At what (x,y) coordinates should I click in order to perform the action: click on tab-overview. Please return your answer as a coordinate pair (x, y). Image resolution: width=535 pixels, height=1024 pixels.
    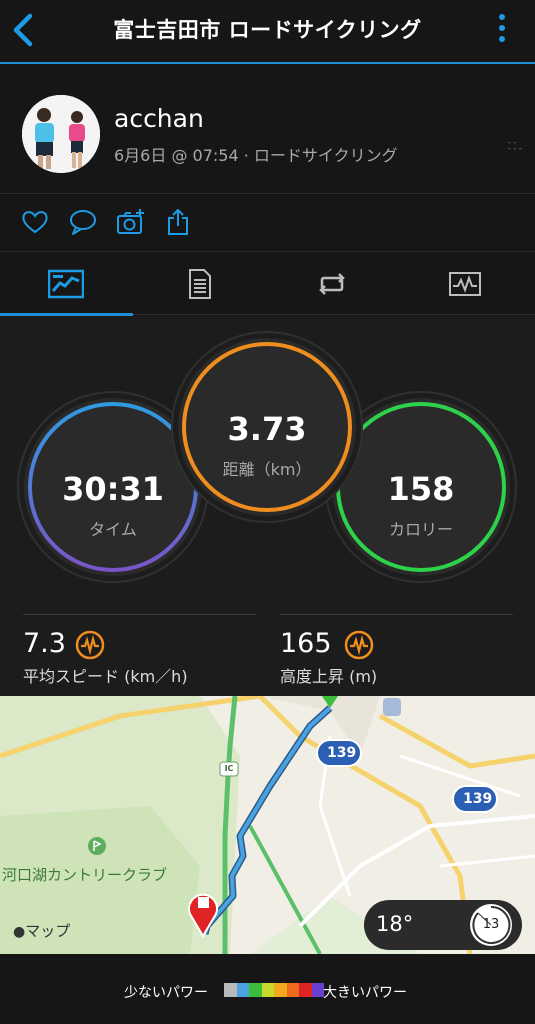
    Looking at the image, I should click on (66, 284).